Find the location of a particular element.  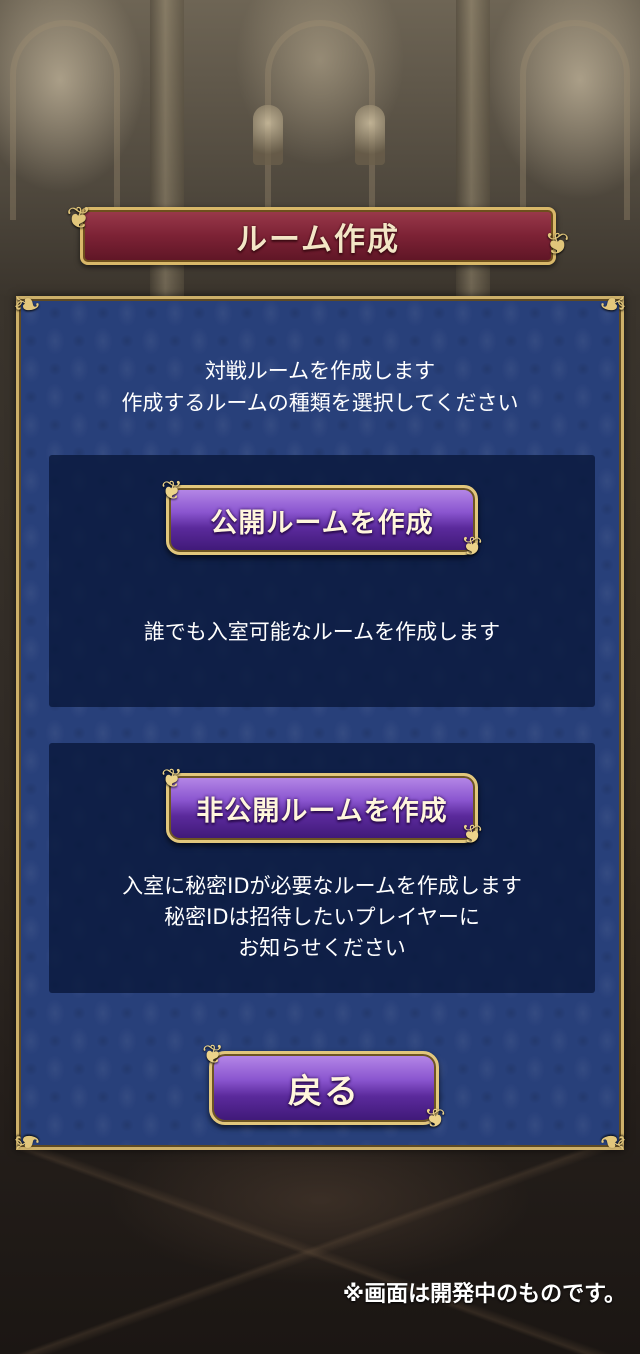

public-room-description: 誰でも入室可能なルームを作成します is located at coordinates (322, 632).